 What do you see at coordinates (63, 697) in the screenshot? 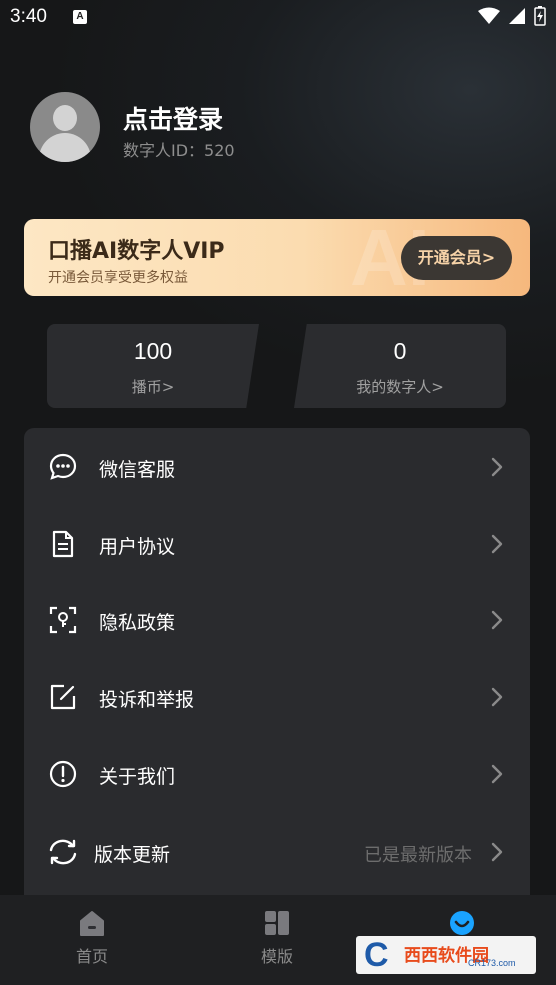
I see `edit-icon` at bounding box center [63, 697].